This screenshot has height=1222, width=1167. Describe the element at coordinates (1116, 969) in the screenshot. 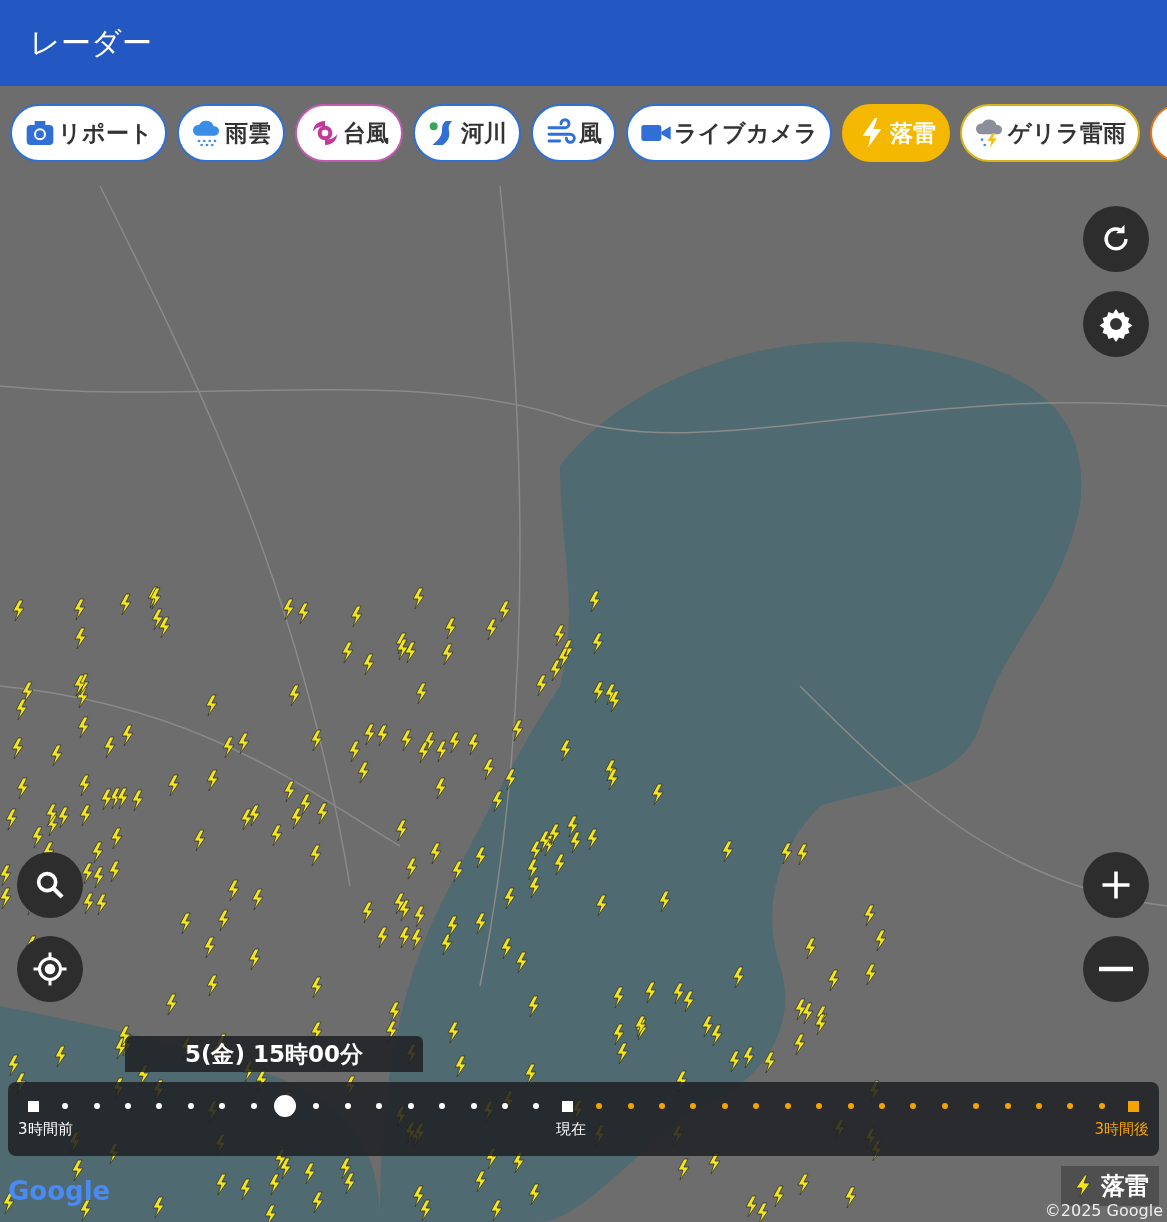

I see `minus-icon` at that location.